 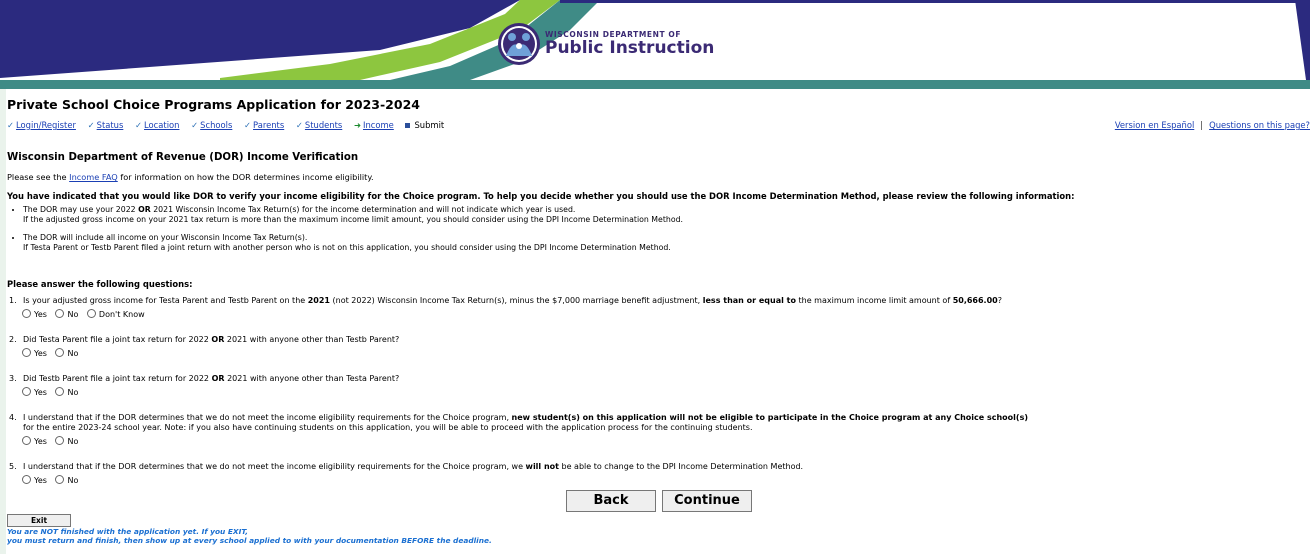 I want to click on step-submit: Submit, so click(x=424, y=125).